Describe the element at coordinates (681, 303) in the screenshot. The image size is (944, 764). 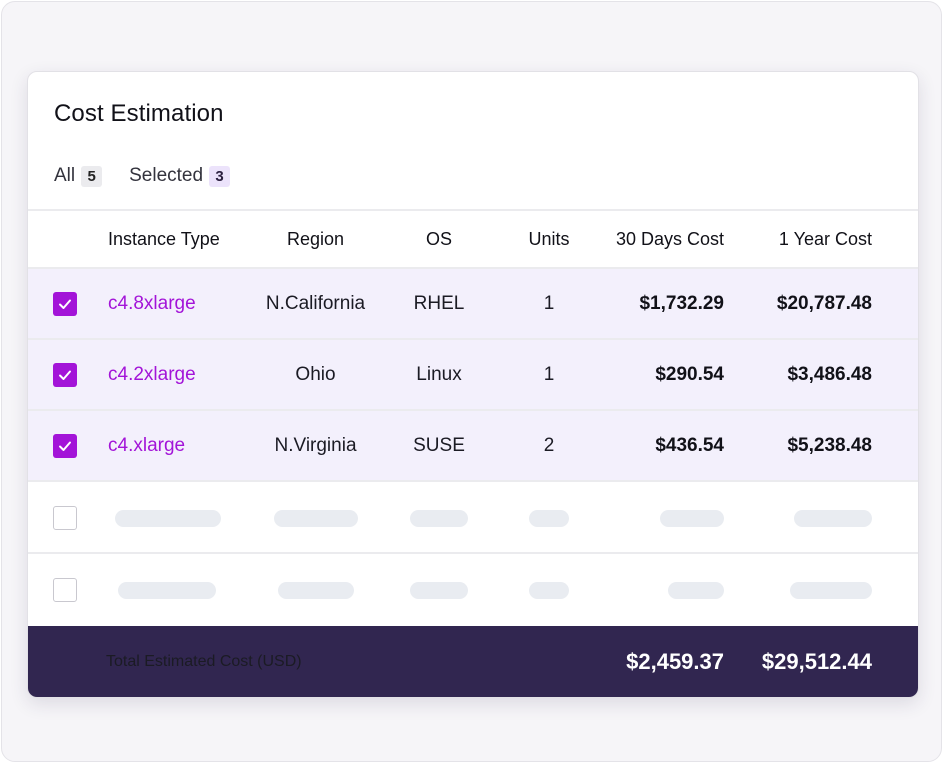
I see `cost-30-days-cell: $1,732.29` at that location.